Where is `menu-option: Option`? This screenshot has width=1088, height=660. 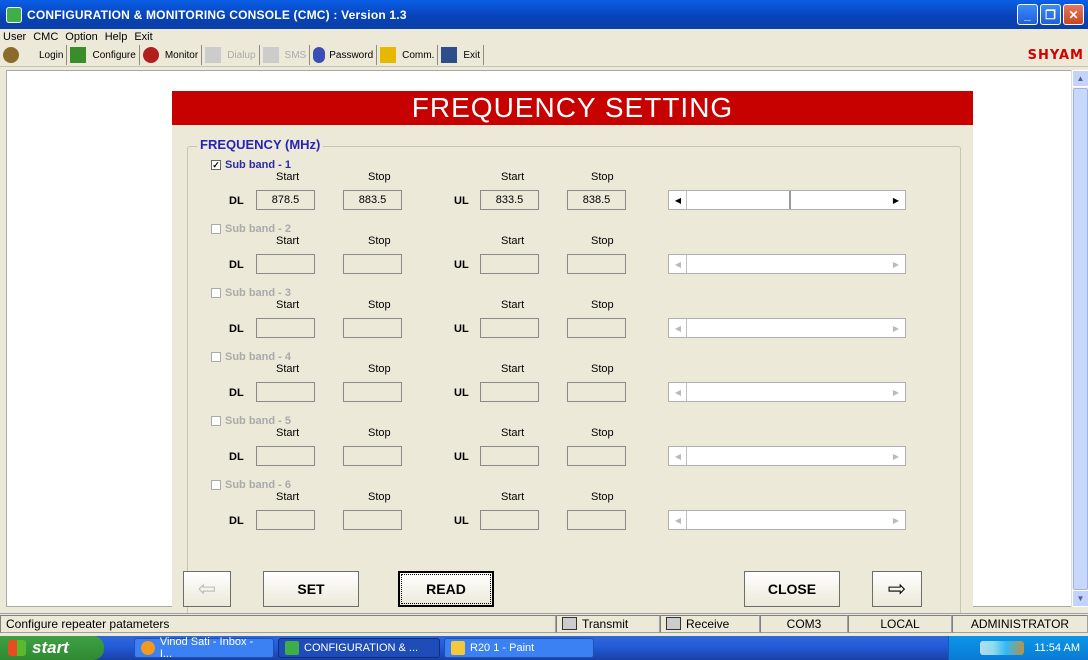 menu-option: Option is located at coordinates (81, 37).